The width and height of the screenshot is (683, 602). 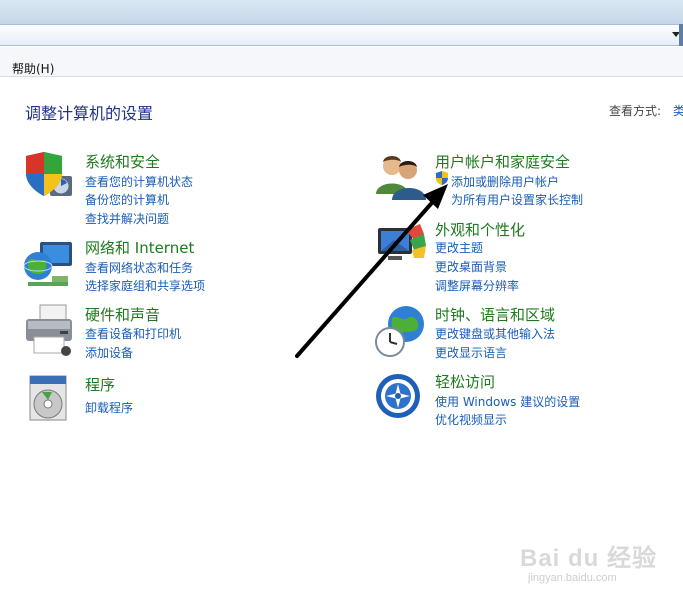 What do you see at coordinates (589, 558) in the screenshot?
I see `watermark-logo: Bai du 经验` at bounding box center [589, 558].